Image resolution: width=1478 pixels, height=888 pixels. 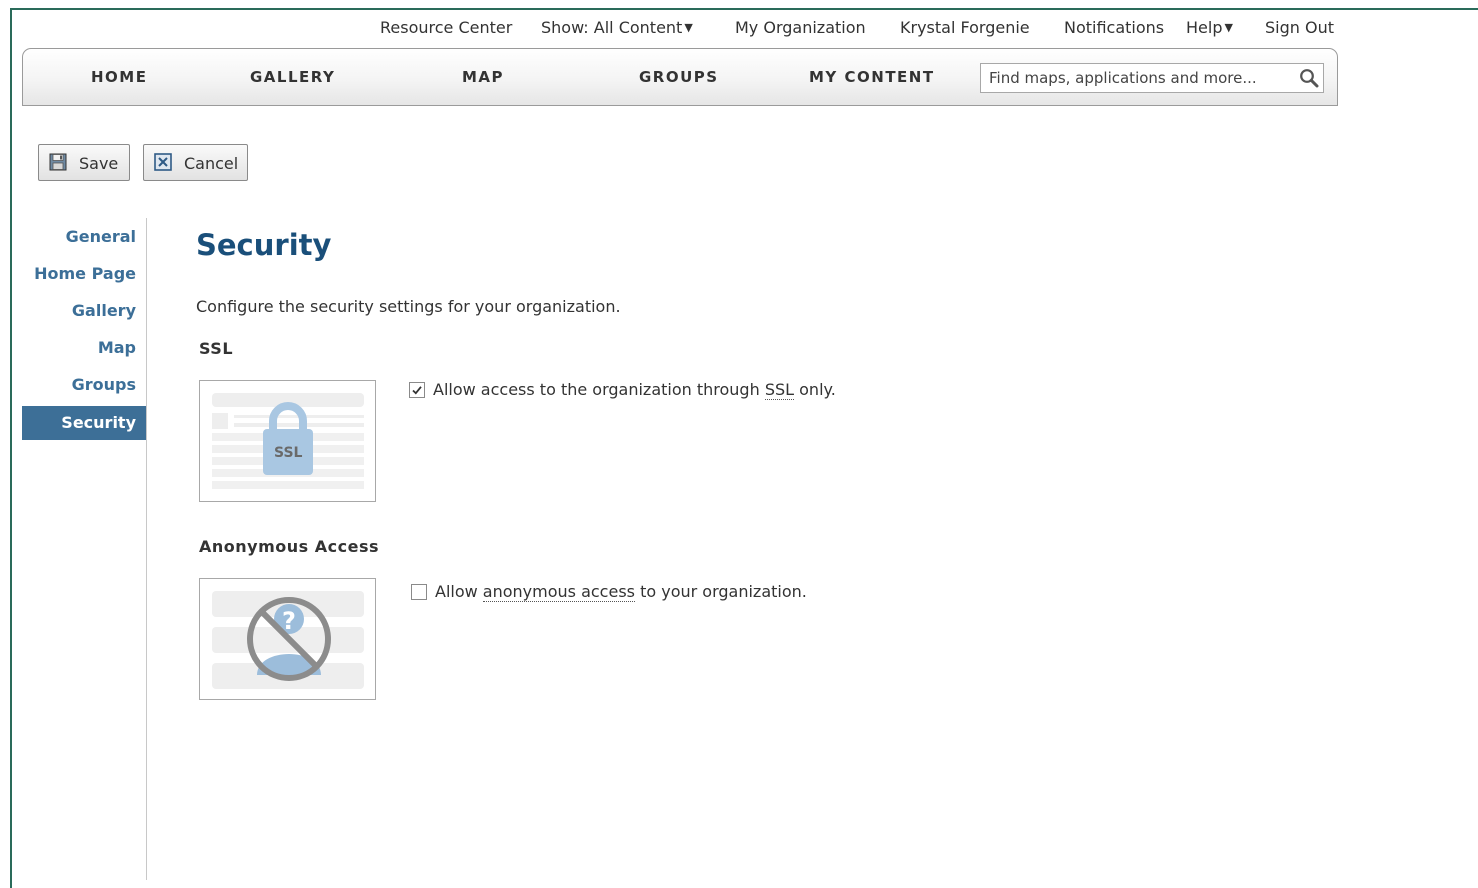 What do you see at coordinates (1204, 27) in the screenshot?
I see `help-label: Help` at bounding box center [1204, 27].